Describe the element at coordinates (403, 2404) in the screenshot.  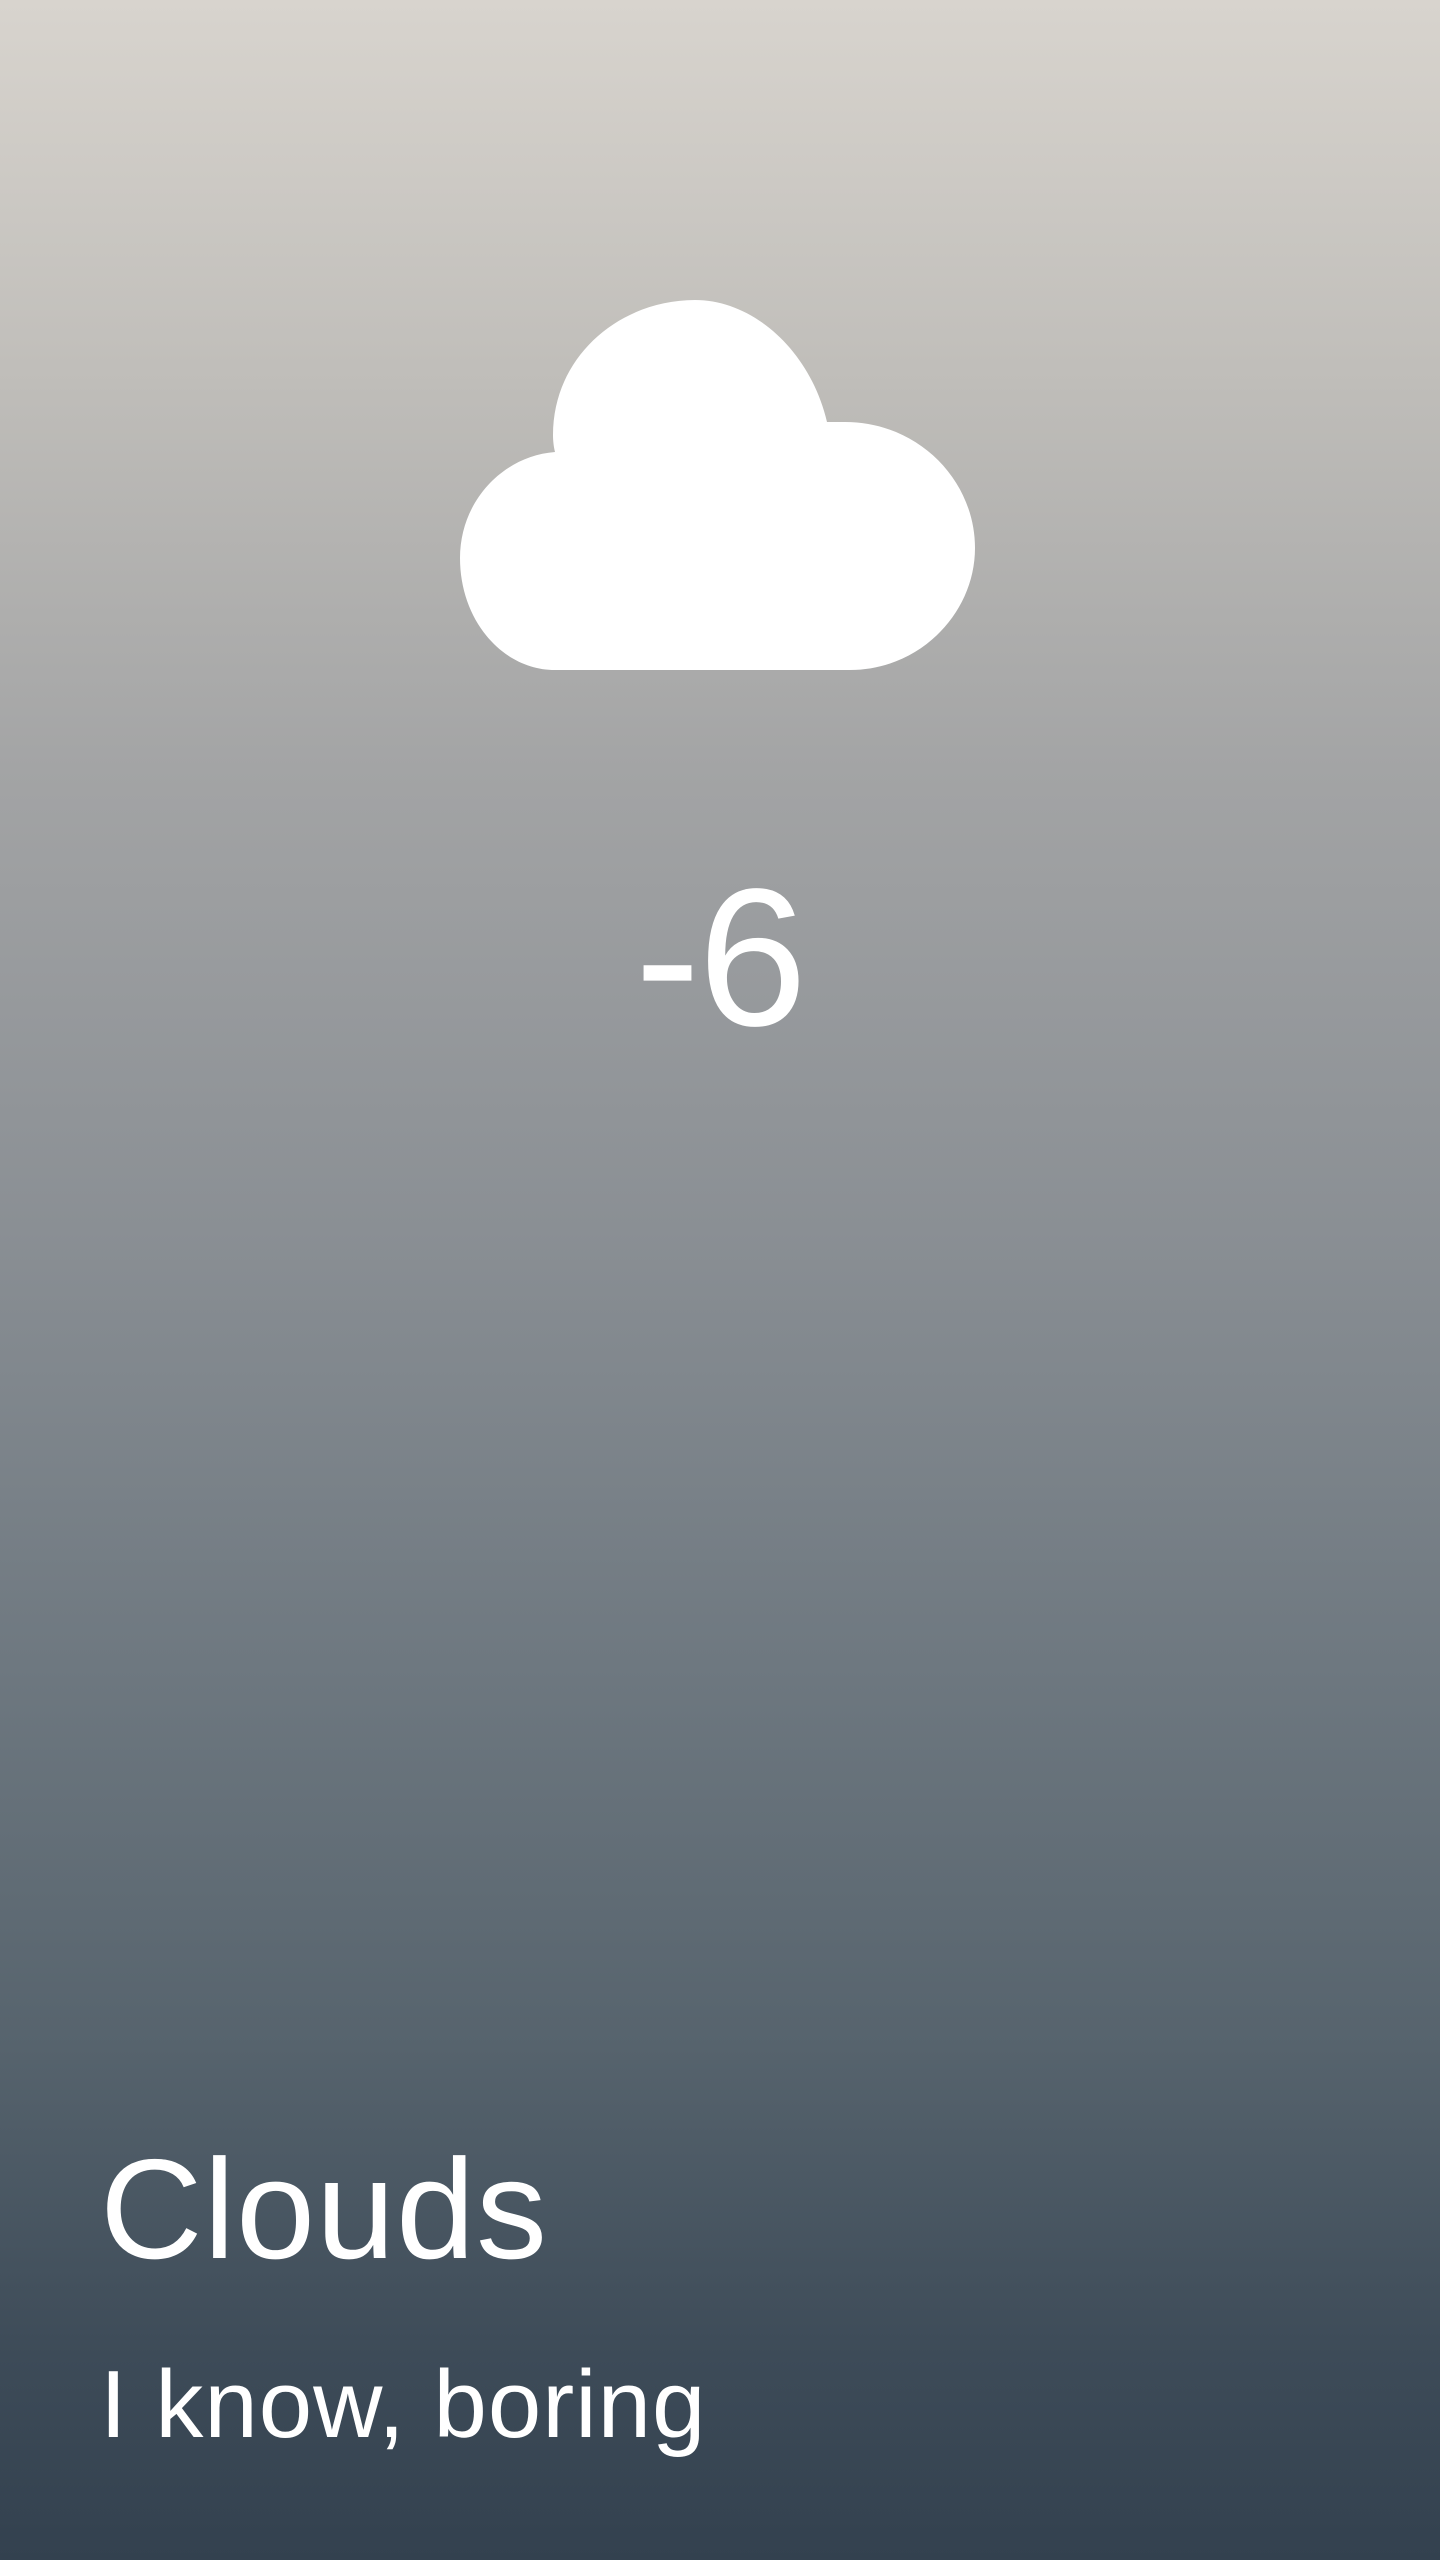
I see `weather-condition-description: I know, boring` at that location.